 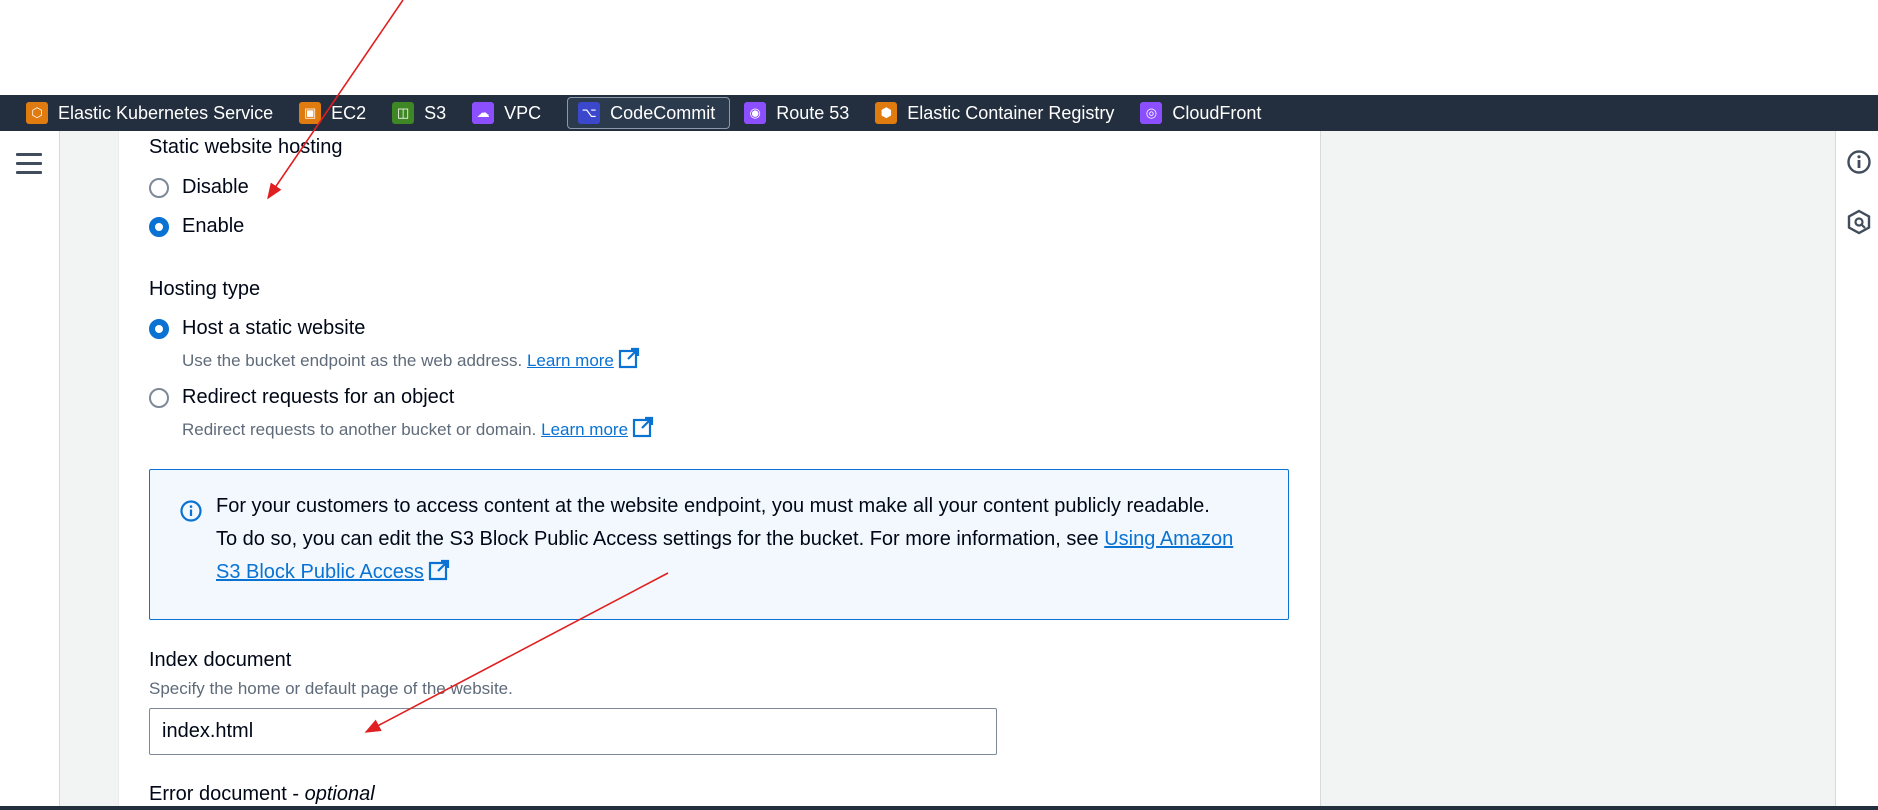 I want to click on radio-disable, so click(x=159, y=188).